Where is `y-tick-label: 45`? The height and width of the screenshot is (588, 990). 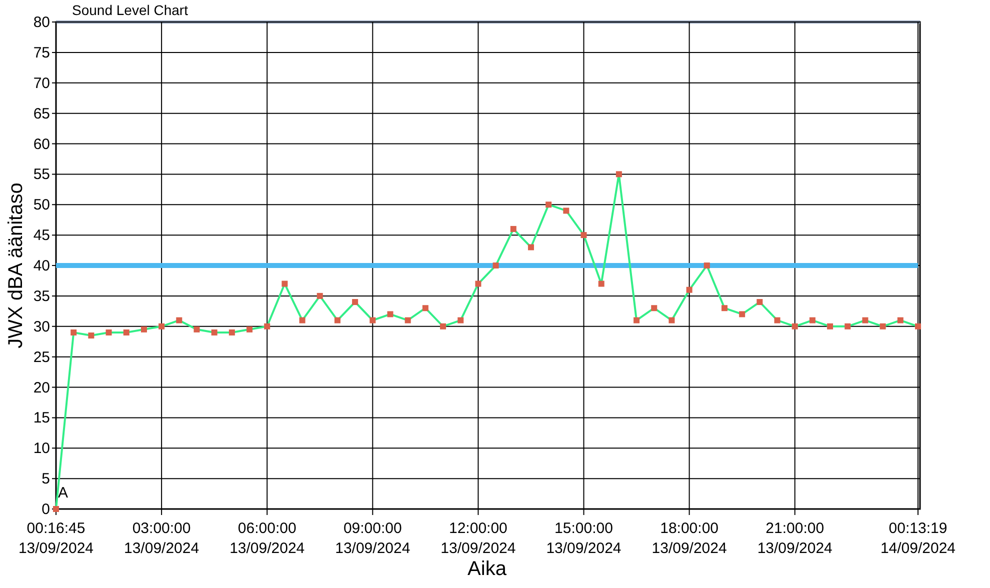
y-tick-label: 45 is located at coordinates (41, 235).